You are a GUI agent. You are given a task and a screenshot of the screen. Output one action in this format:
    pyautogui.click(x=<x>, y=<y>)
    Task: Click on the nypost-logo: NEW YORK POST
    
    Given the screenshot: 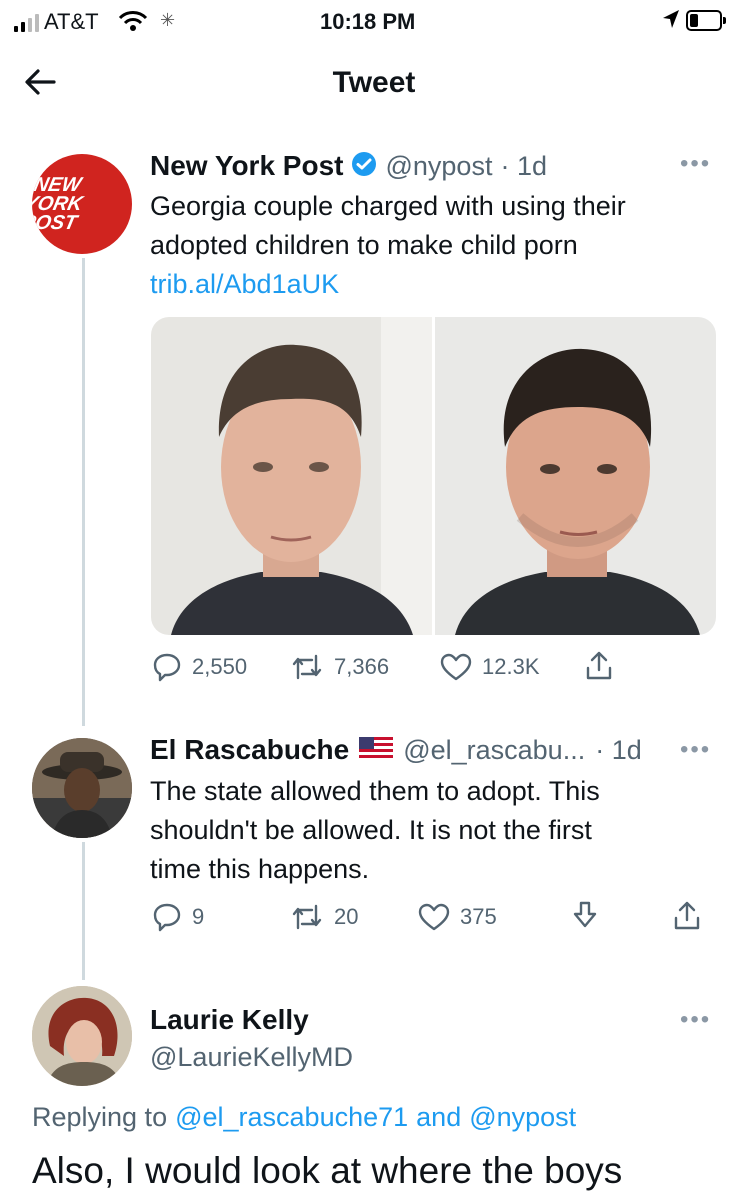 What is the action you would take?
    pyautogui.click(x=59, y=204)
    